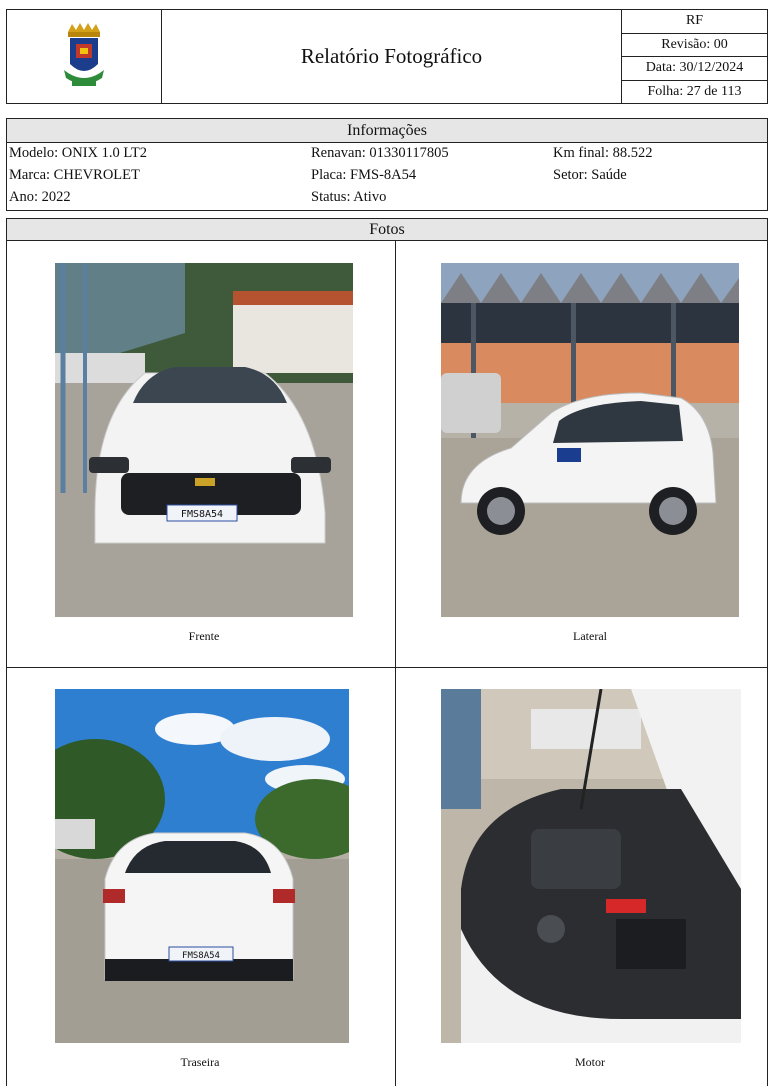 The image size is (774, 1088). What do you see at coordinates (603, 153) in the screenshot?
I see `km-final-field: Km final: 88.522` at bounding box center [603, 153].